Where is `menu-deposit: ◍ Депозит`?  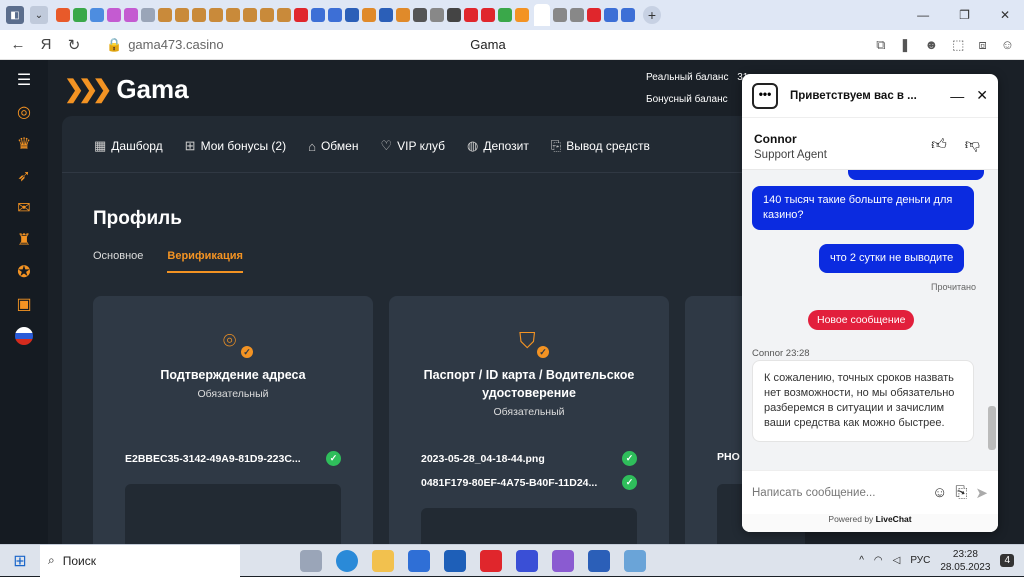
menu-deposit: ◍ Депозит is located at coordinates (498, 146).